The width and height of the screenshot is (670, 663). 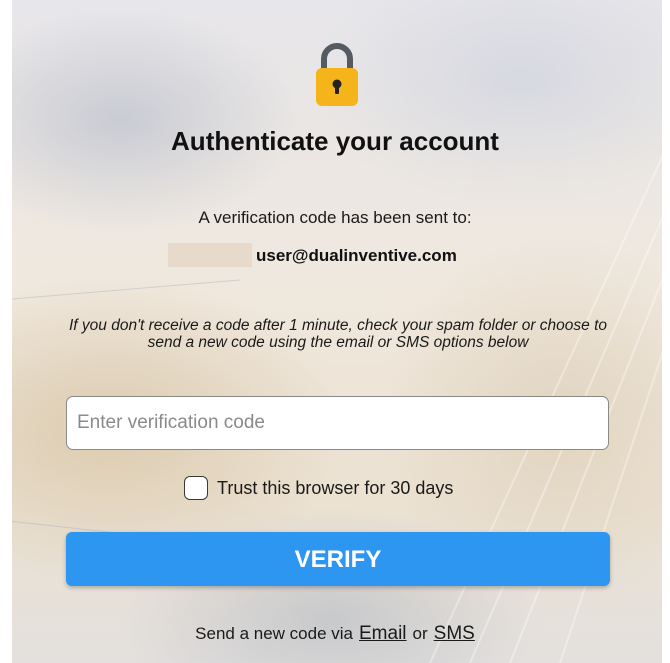 I want to click on recipient-email: user@dualinventive.com, so click(x=356, y=255).